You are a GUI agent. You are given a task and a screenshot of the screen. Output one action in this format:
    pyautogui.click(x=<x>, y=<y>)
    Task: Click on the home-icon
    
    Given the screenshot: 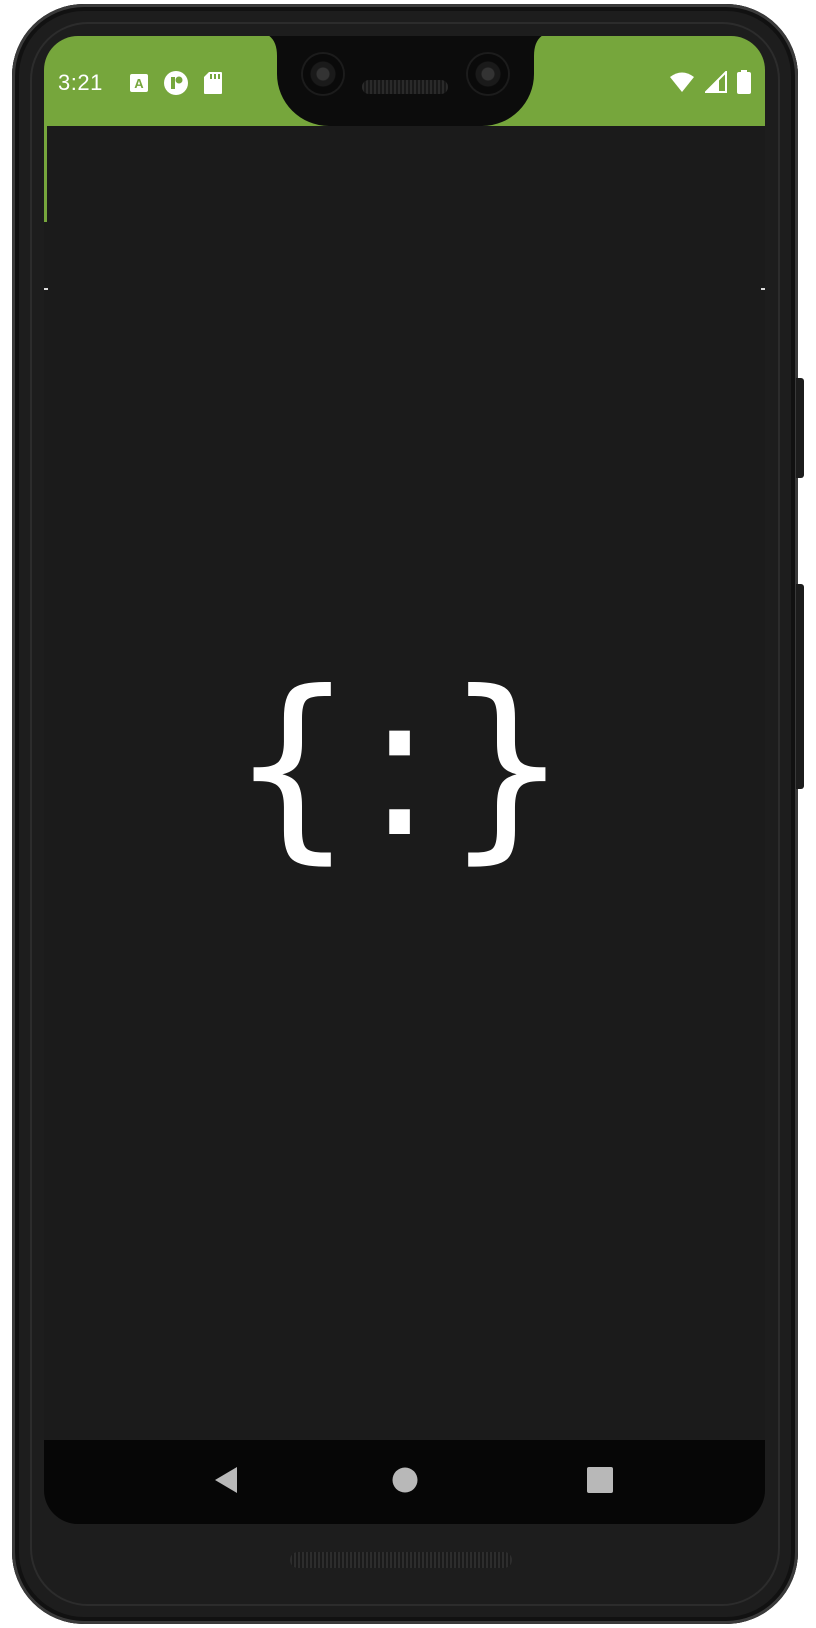 What is the action you would take?
    pyautogui.click(x=405, y=1482)
    